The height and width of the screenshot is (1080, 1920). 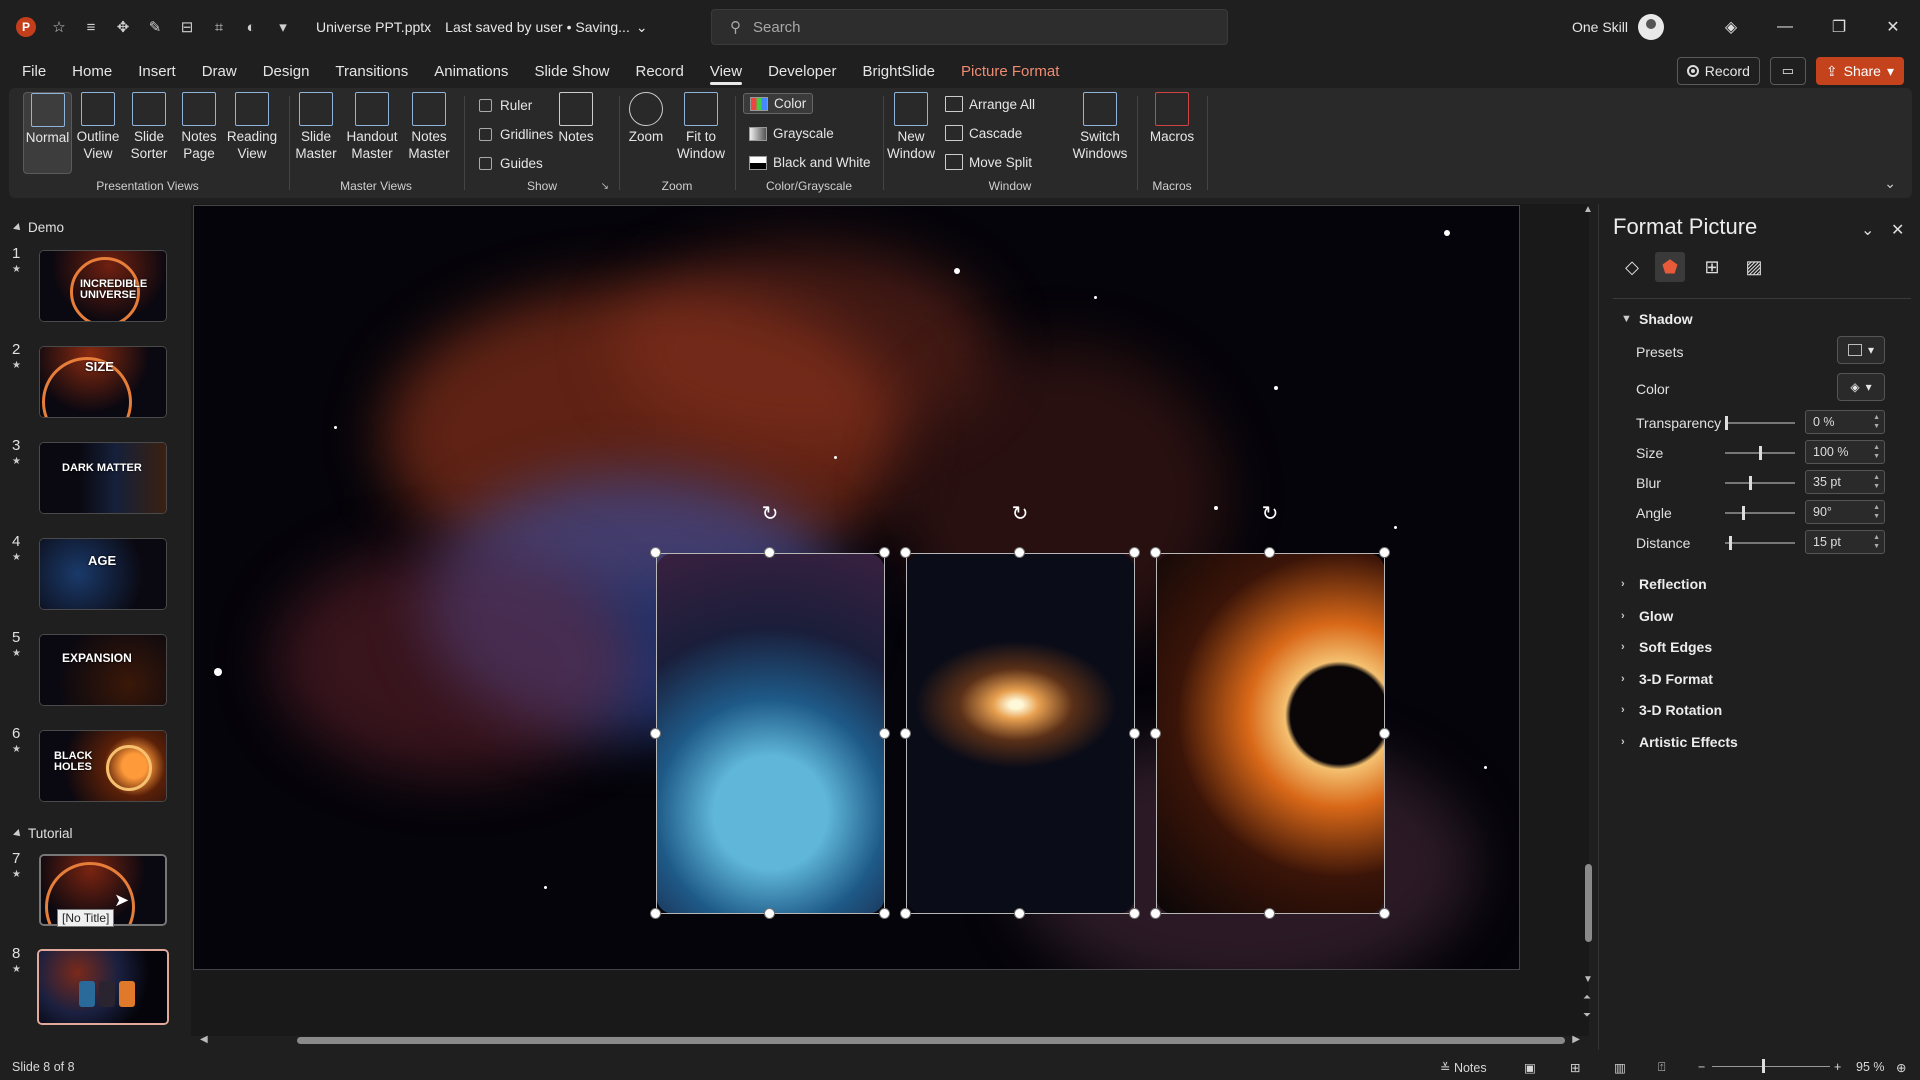 I want to click on record-button: Record, so click(x=1718, y=71).